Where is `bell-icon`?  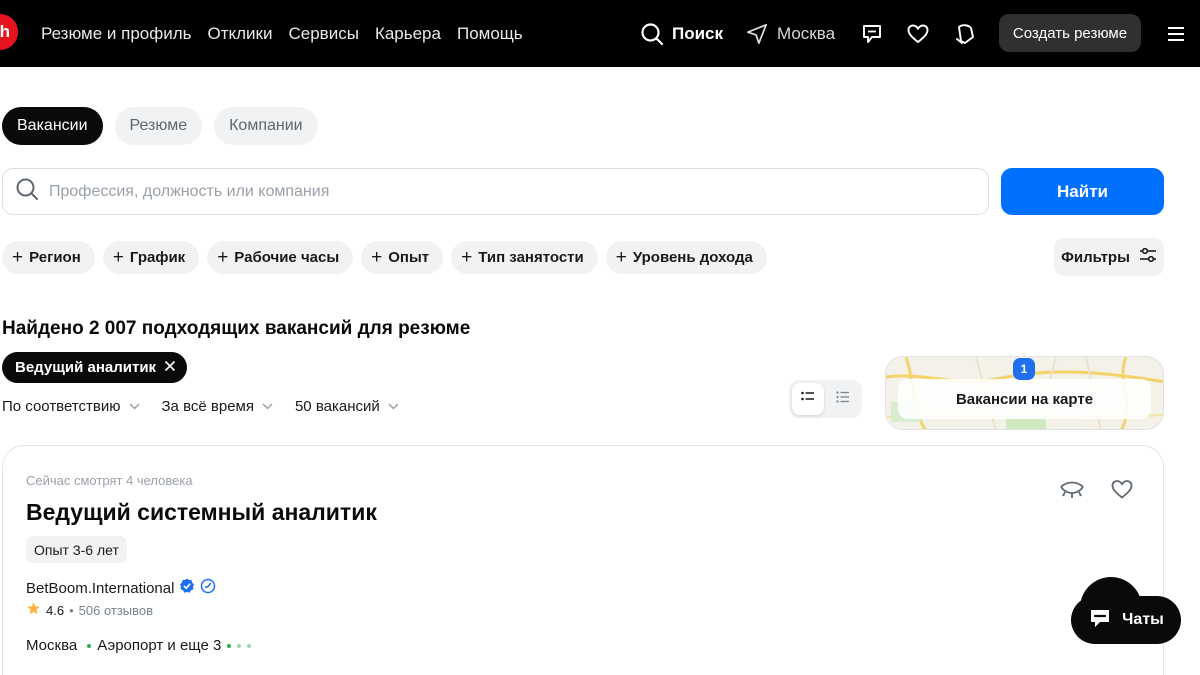 bell-icon is located at coordinates (965, 34).